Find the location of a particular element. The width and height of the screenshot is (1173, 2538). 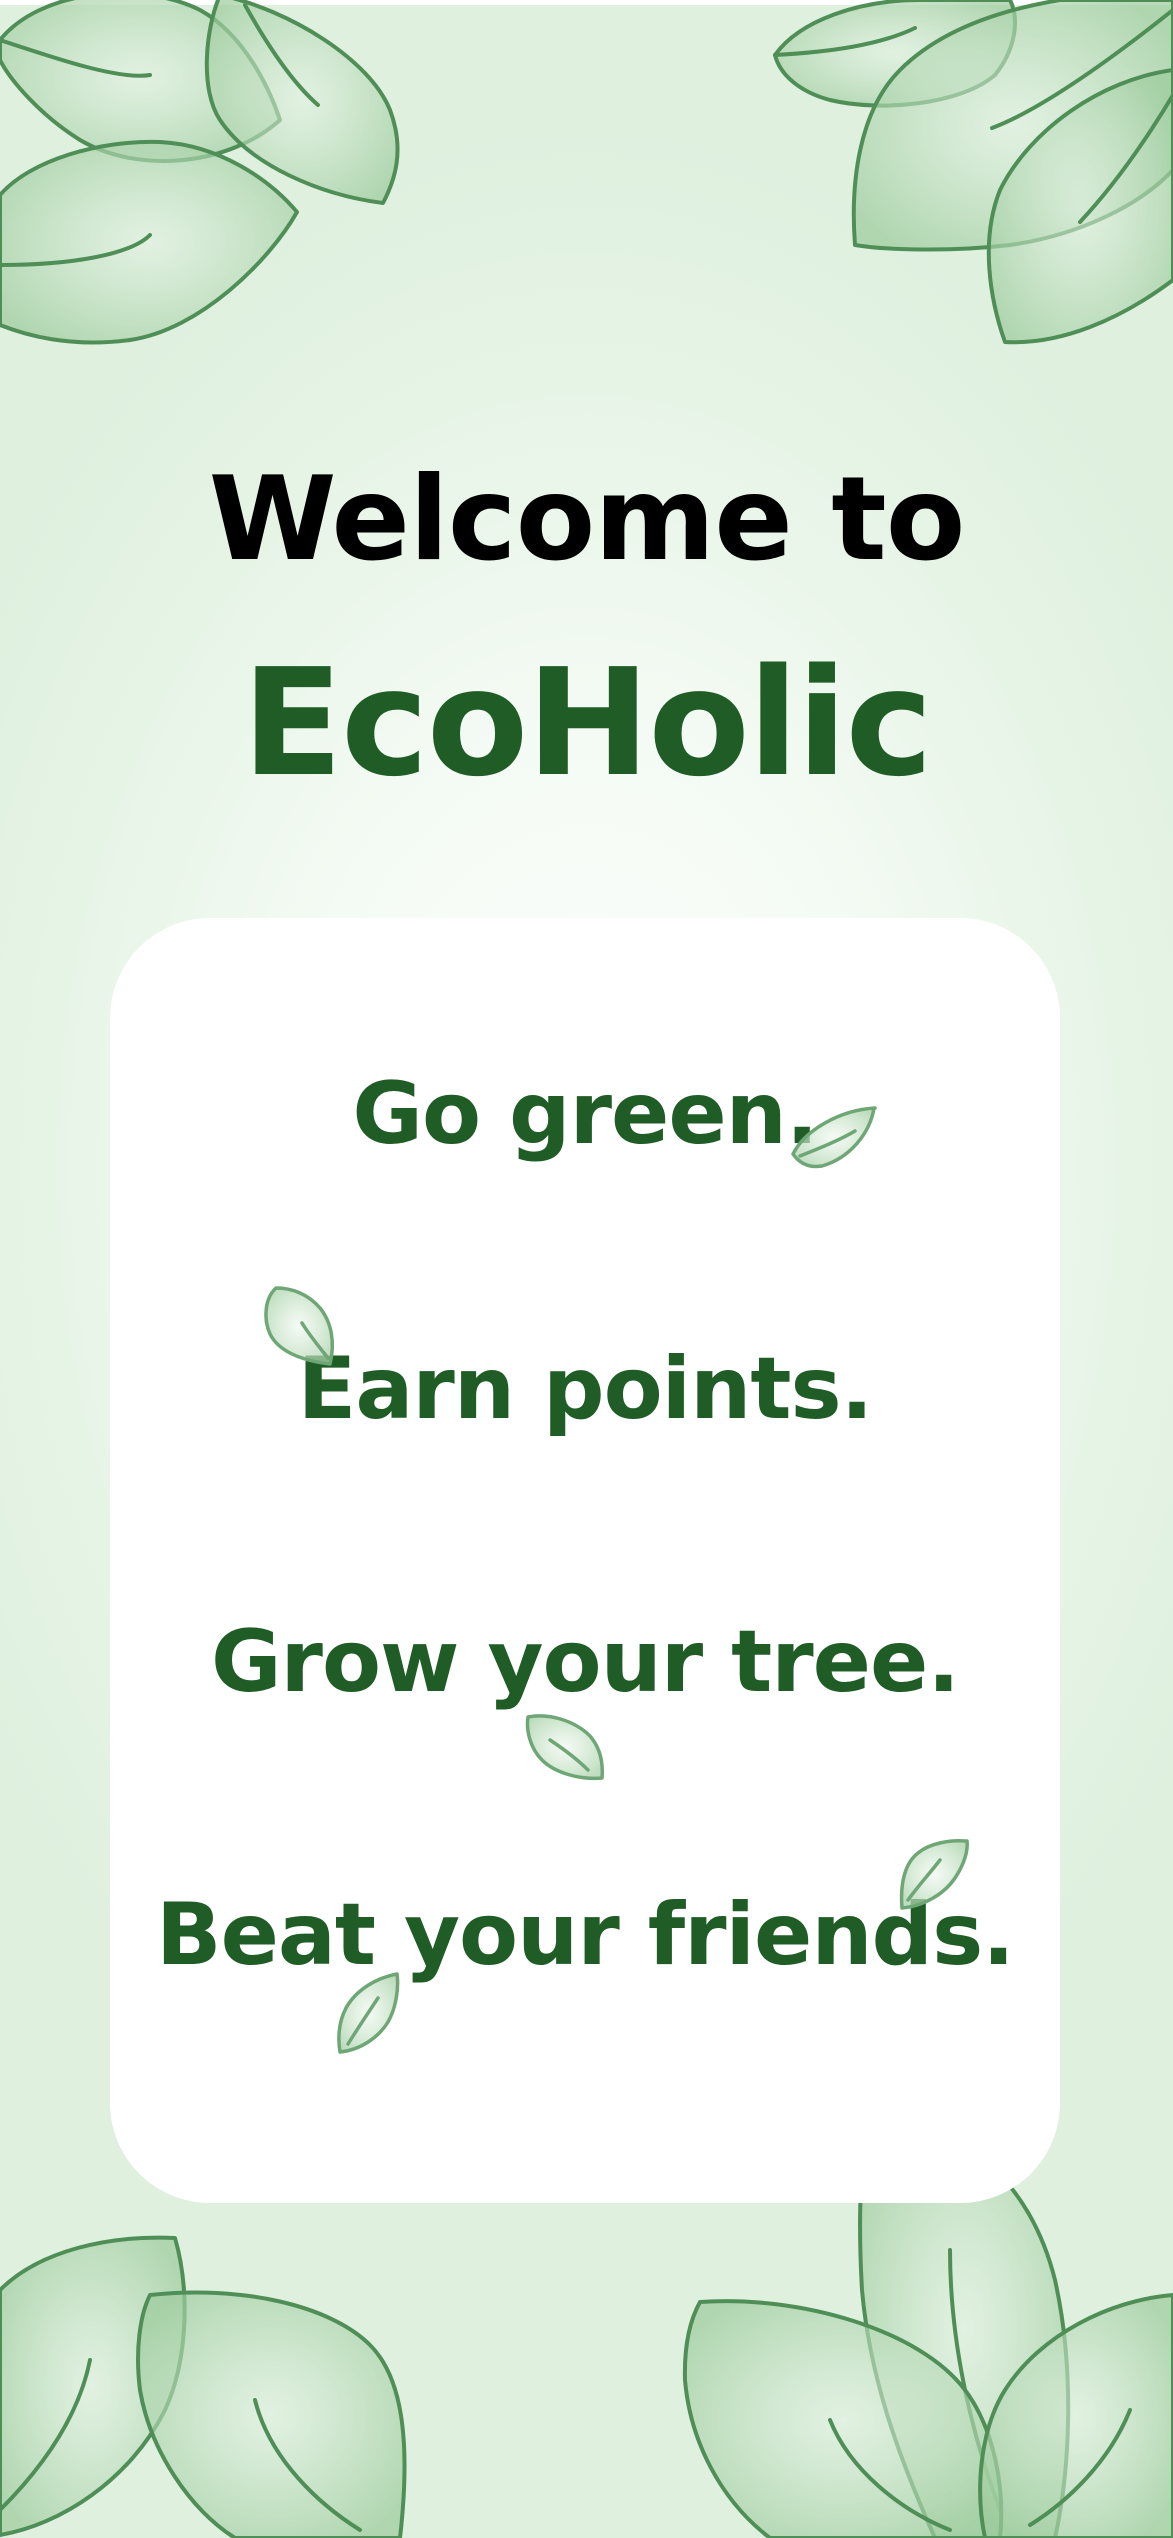

tagline-go-green: Go green. is located at coordinates (585, 1114).